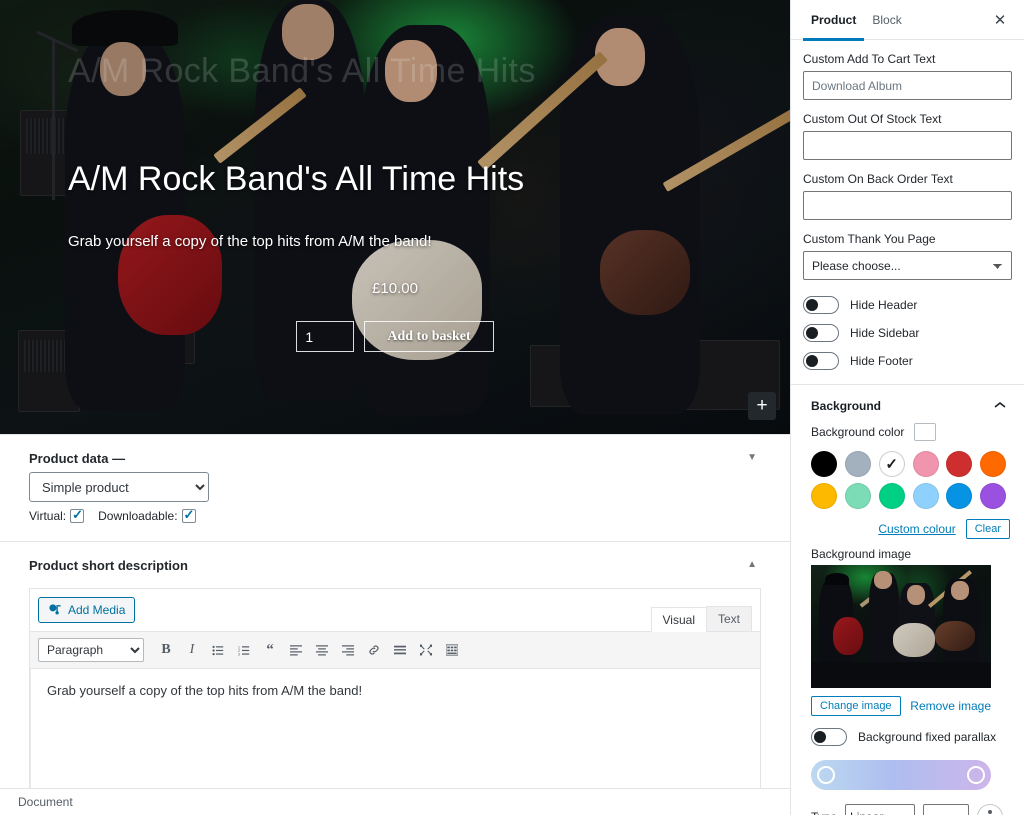 The image size is (1024, 815). Describe the element at coordinates (119, 487) in the screenshot. I see `product-type-select: Simple product` at that location.